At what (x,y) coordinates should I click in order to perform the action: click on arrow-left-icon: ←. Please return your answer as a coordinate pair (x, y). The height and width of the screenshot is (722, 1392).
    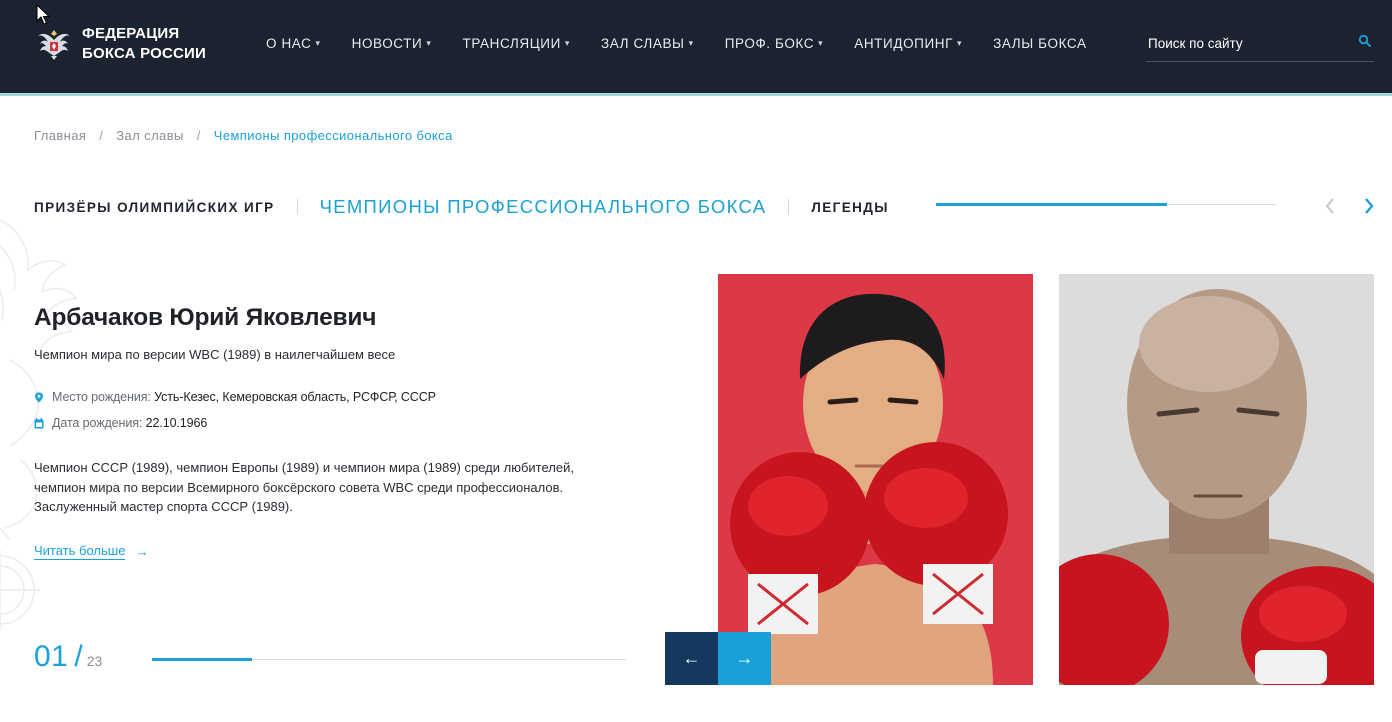
    Looking at the image, I should click on (691, 658).